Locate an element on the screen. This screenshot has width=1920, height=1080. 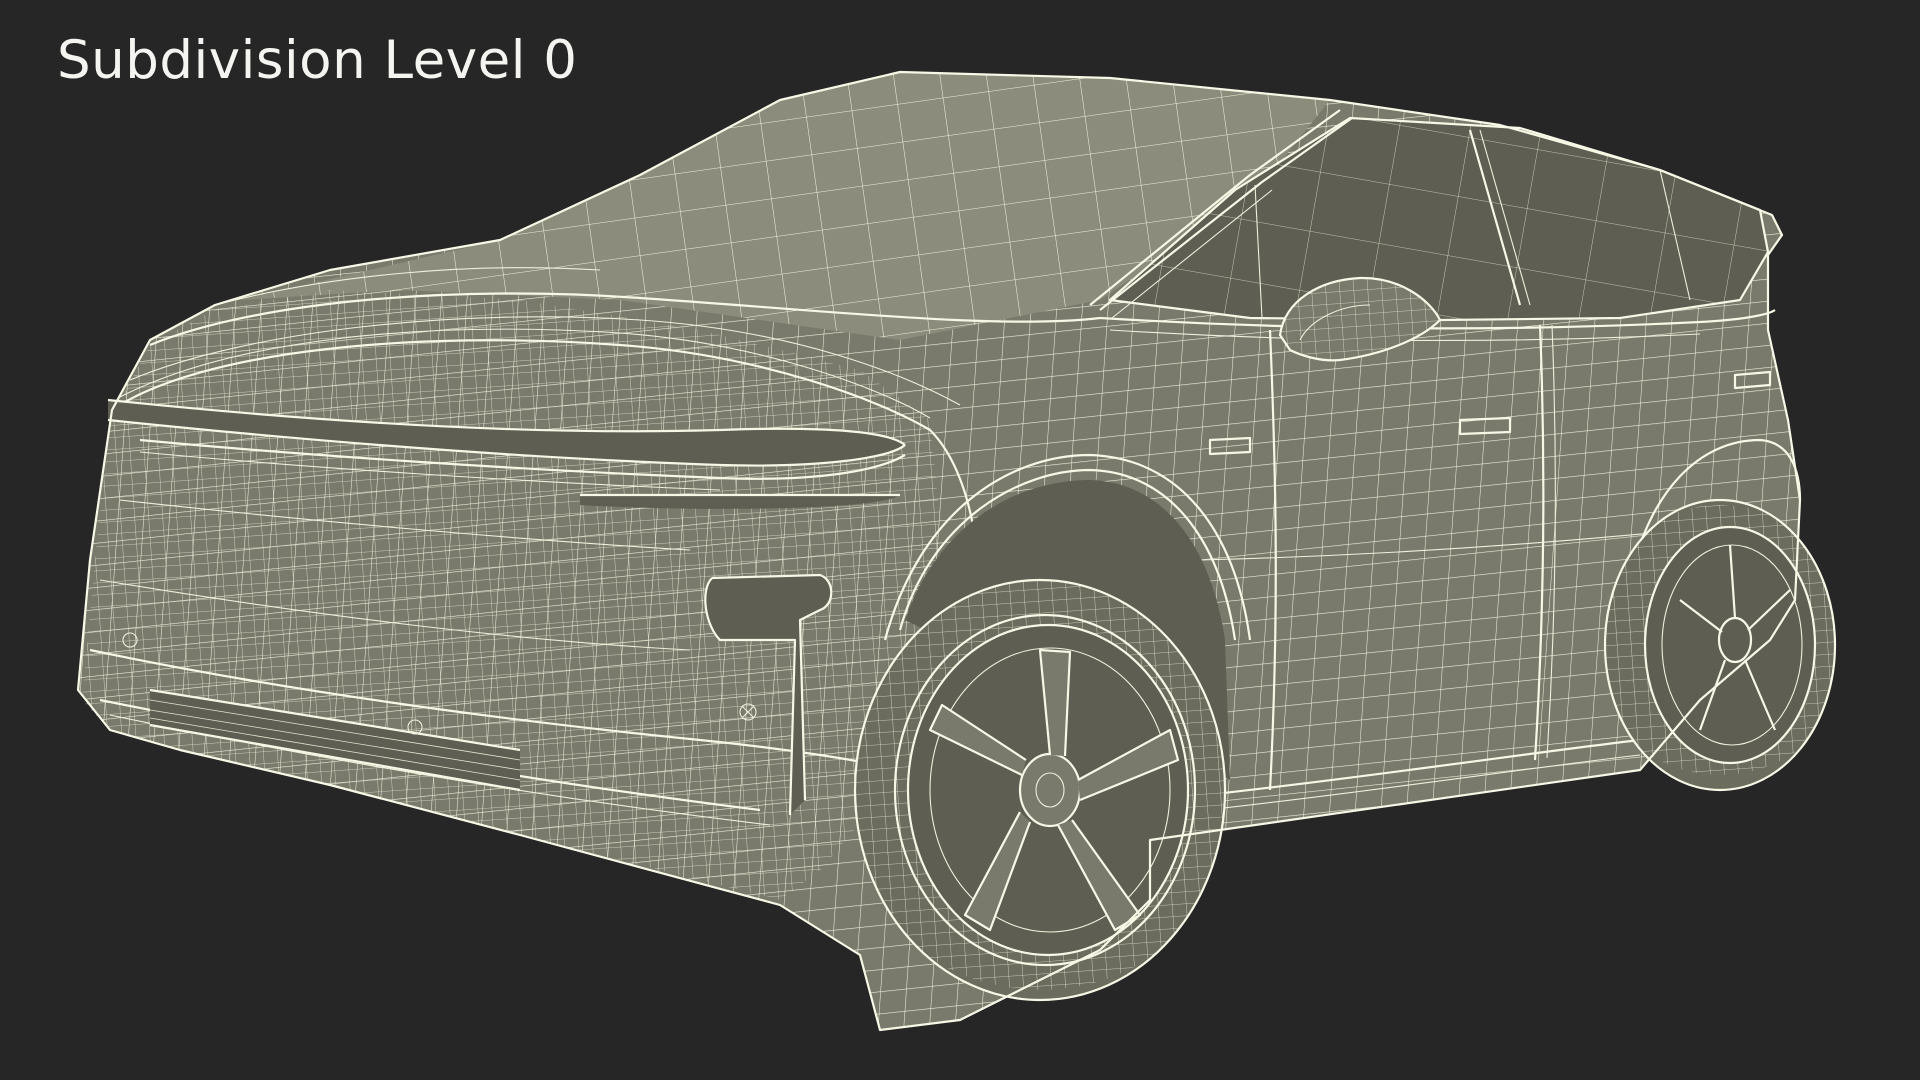
front-wheel is located at coordinates (1040, 790).